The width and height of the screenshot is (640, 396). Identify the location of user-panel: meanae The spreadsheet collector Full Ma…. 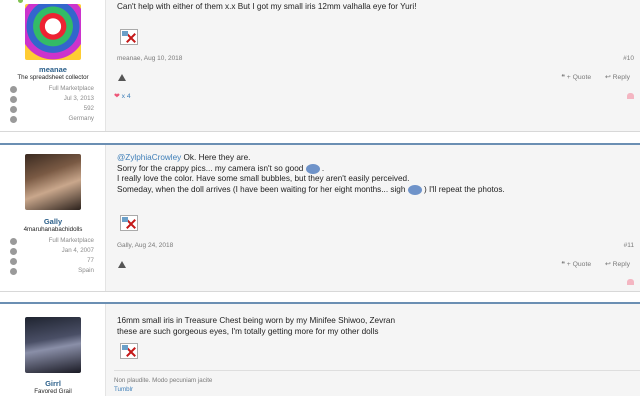
(53, 65).